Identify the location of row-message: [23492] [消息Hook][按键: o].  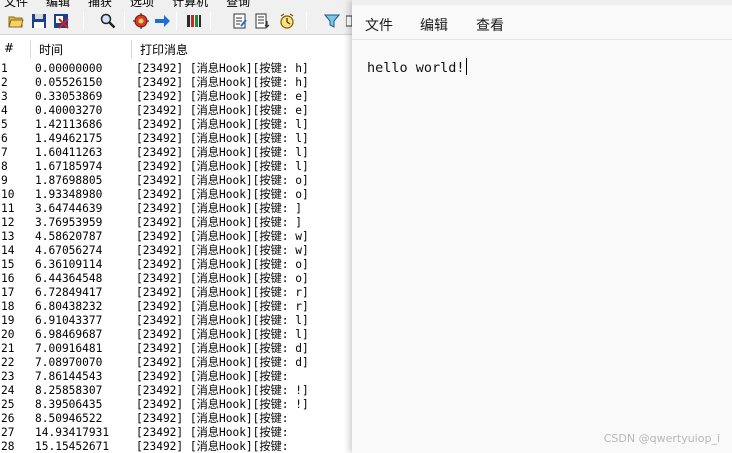
(222, 180).